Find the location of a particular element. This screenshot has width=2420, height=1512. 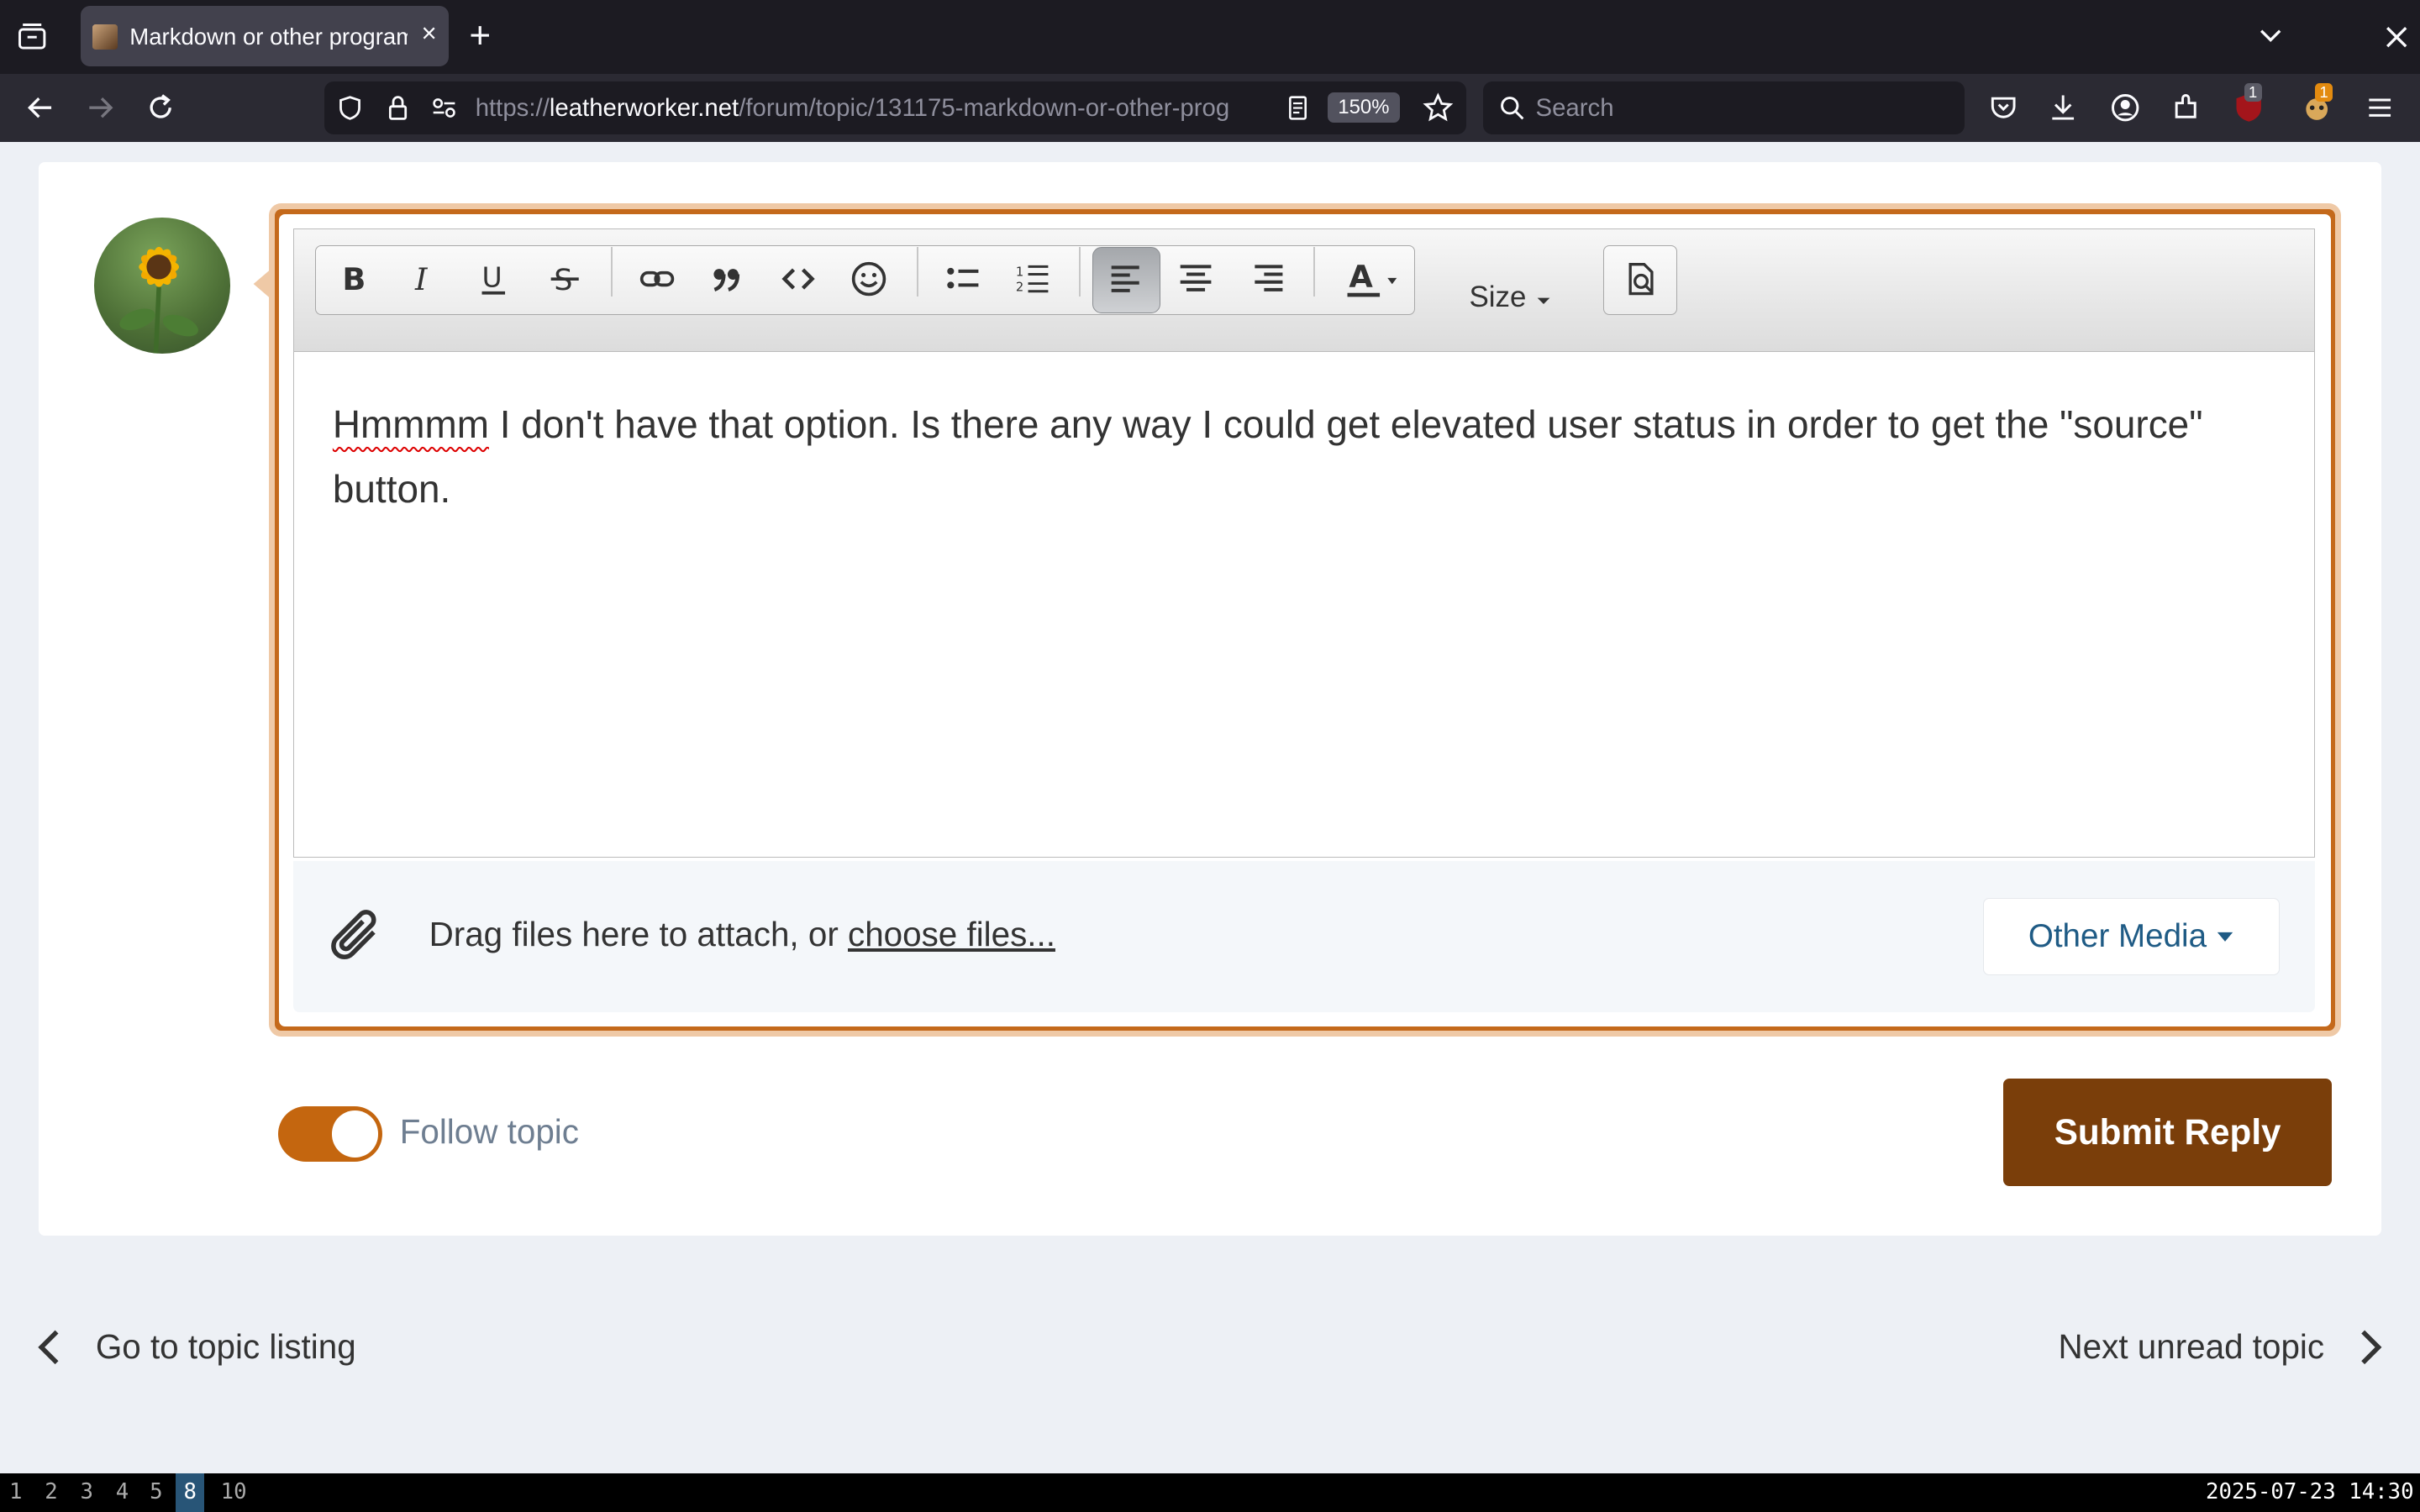

search-bar: Search is located at coordinates (1724, 107).